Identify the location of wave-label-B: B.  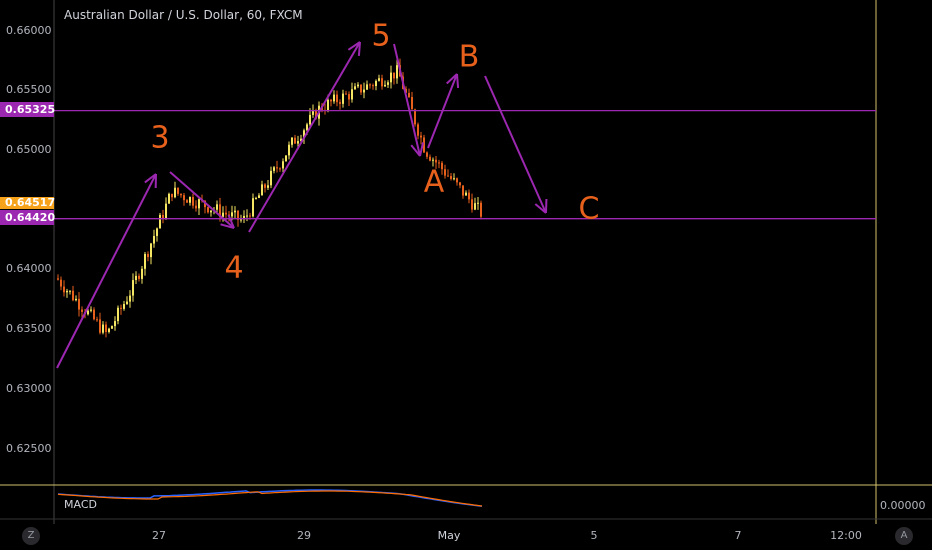
(469, 57).